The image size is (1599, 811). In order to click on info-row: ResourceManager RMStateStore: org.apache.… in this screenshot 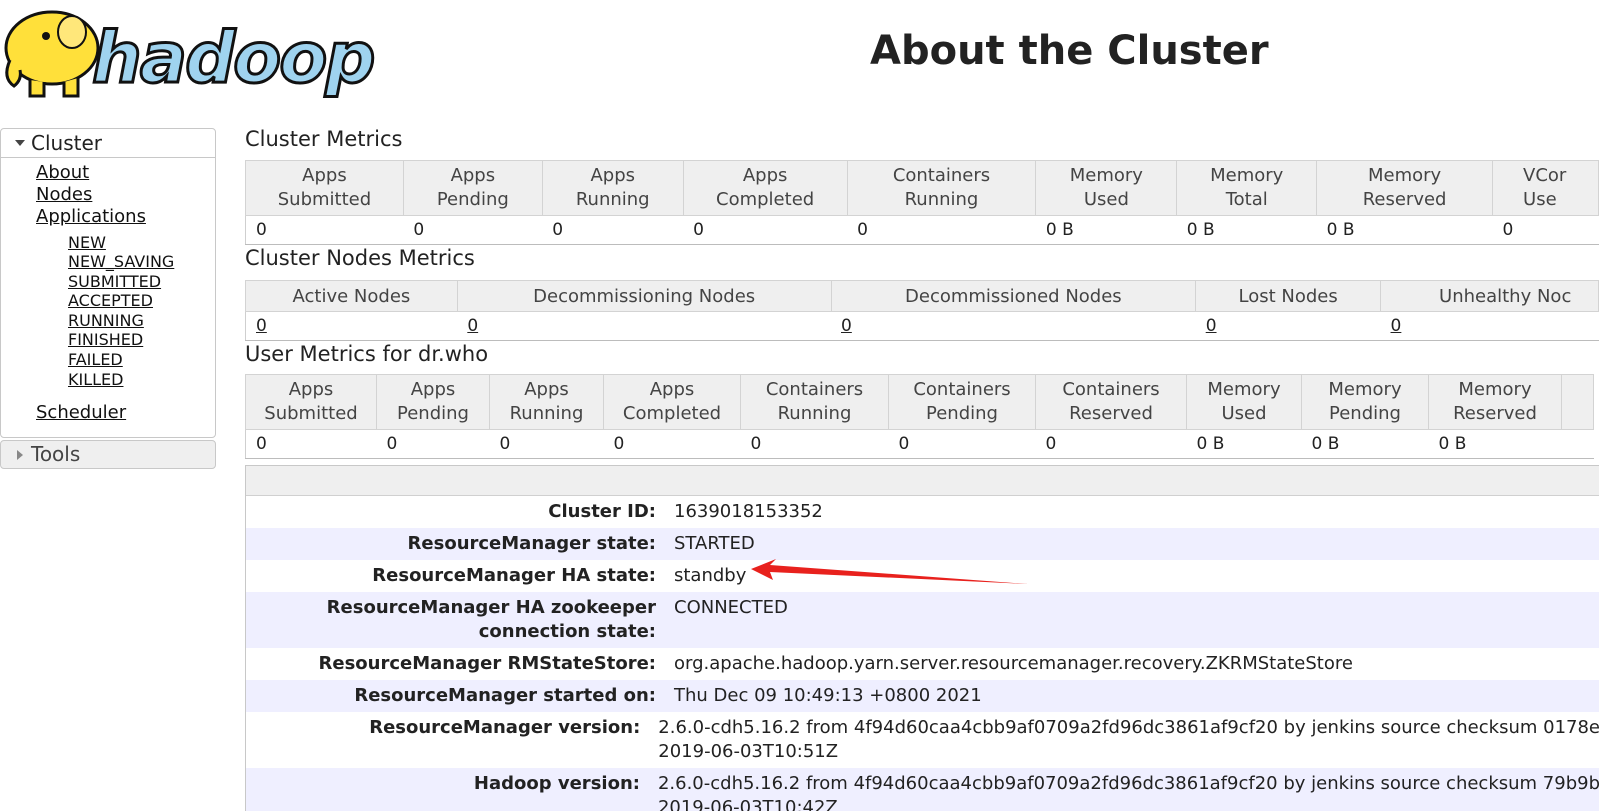, I will do `click(922, 664)`.